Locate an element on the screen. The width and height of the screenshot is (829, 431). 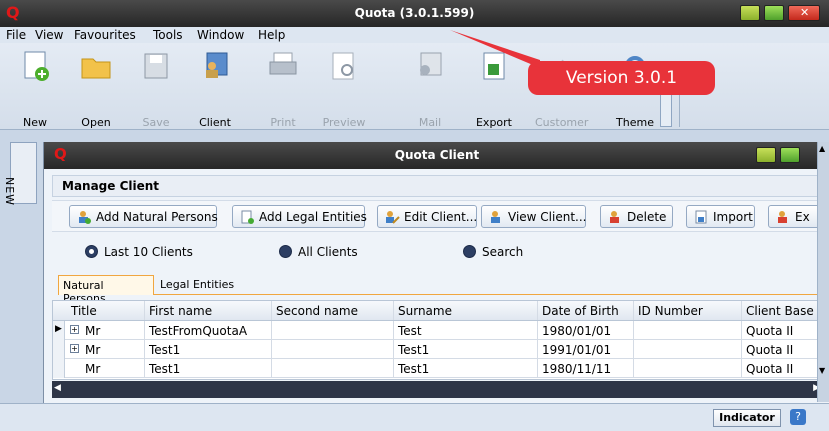
table-row: + Mr Test1 Test1 1991/01/01 Quota II is located at coordinates (437, 349).